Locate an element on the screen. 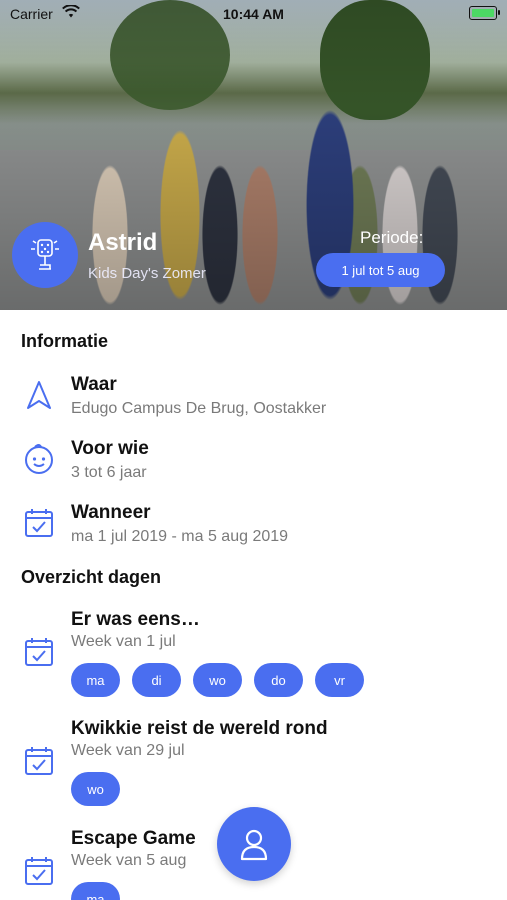  day-pills: wo is located at coordinates (95, 789).